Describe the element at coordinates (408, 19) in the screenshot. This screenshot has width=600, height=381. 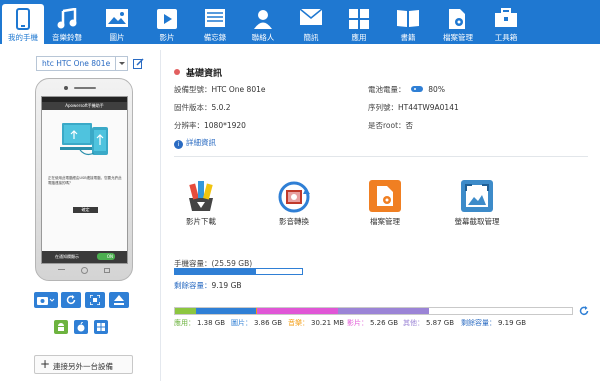
I see `book-icon` at that location.